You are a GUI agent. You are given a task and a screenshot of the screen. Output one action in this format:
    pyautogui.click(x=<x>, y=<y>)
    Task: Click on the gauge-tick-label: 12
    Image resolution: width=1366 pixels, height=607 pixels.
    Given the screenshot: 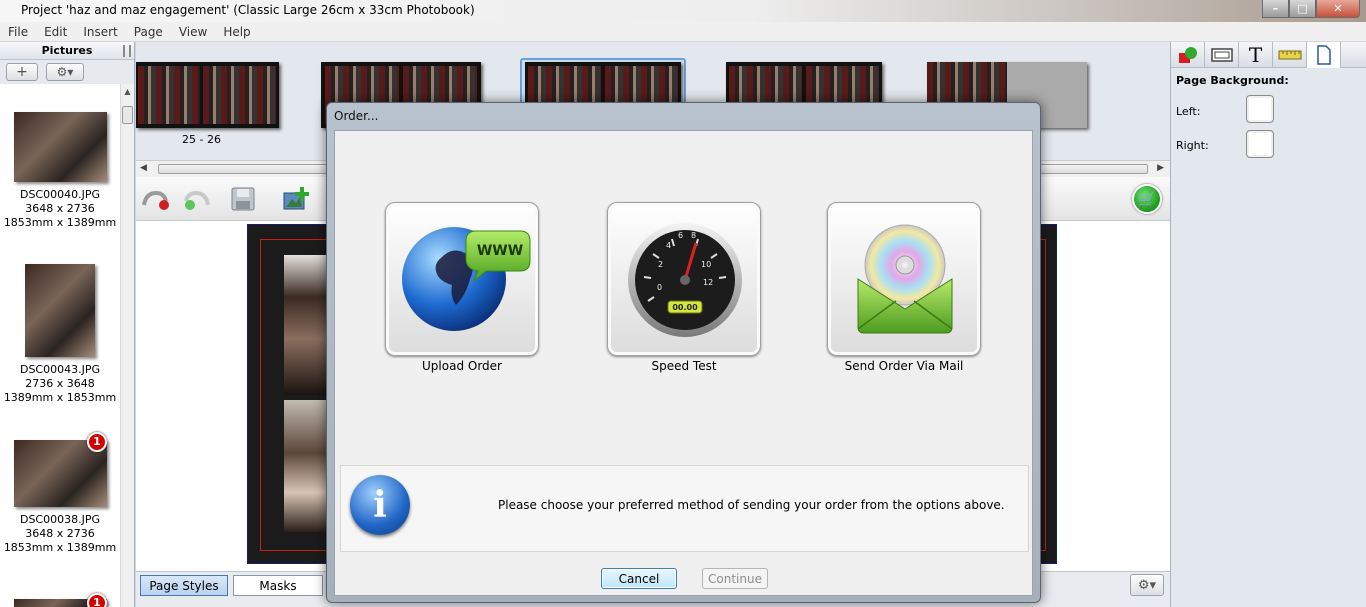 What is the action you would take?
    pyautogui.click(x=708, y=282)
    